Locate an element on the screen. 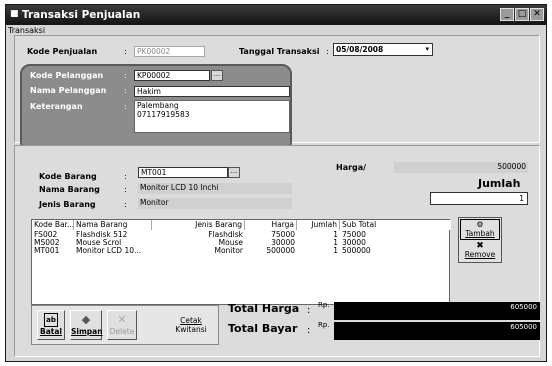  kwitansi-label: Kwitansi is located at coordinates (191, 329).